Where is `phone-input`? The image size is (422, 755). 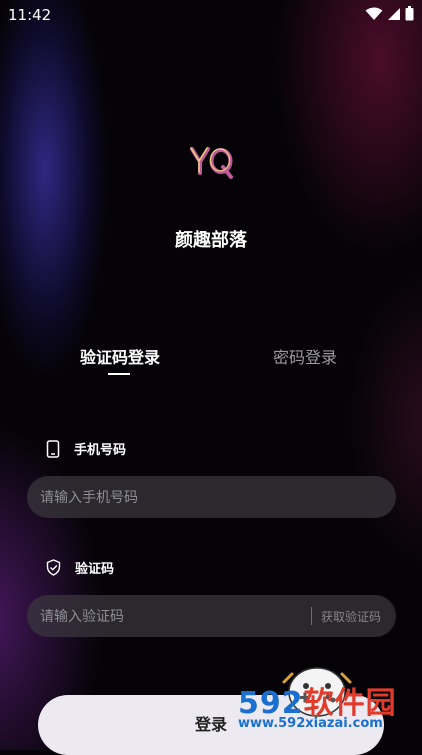
phone-input is located at coordinates (210, 498).